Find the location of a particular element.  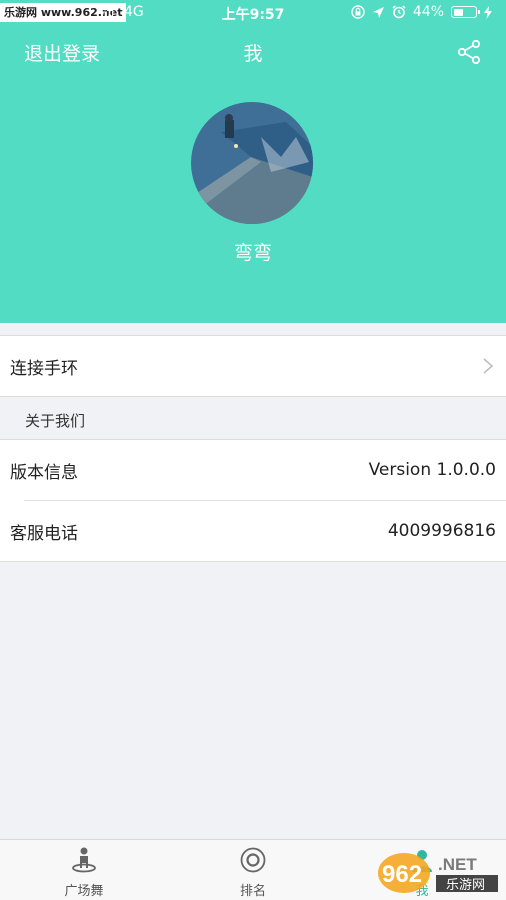

avatar is located at coordinates (252, 163).